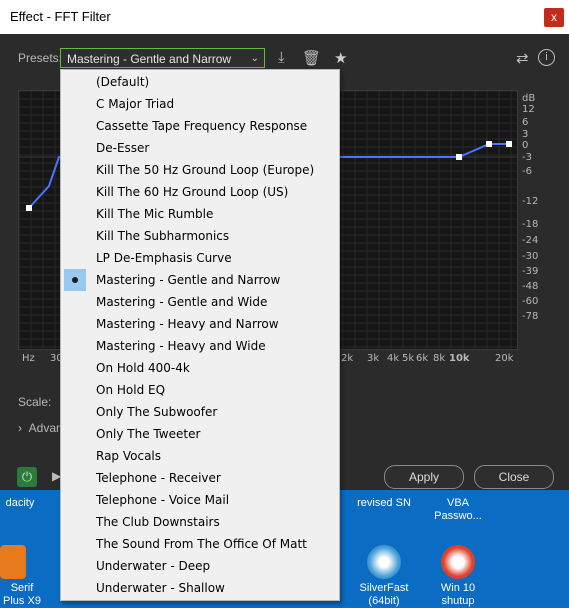  I want to click on window-close-button: x, so click(554, 17).